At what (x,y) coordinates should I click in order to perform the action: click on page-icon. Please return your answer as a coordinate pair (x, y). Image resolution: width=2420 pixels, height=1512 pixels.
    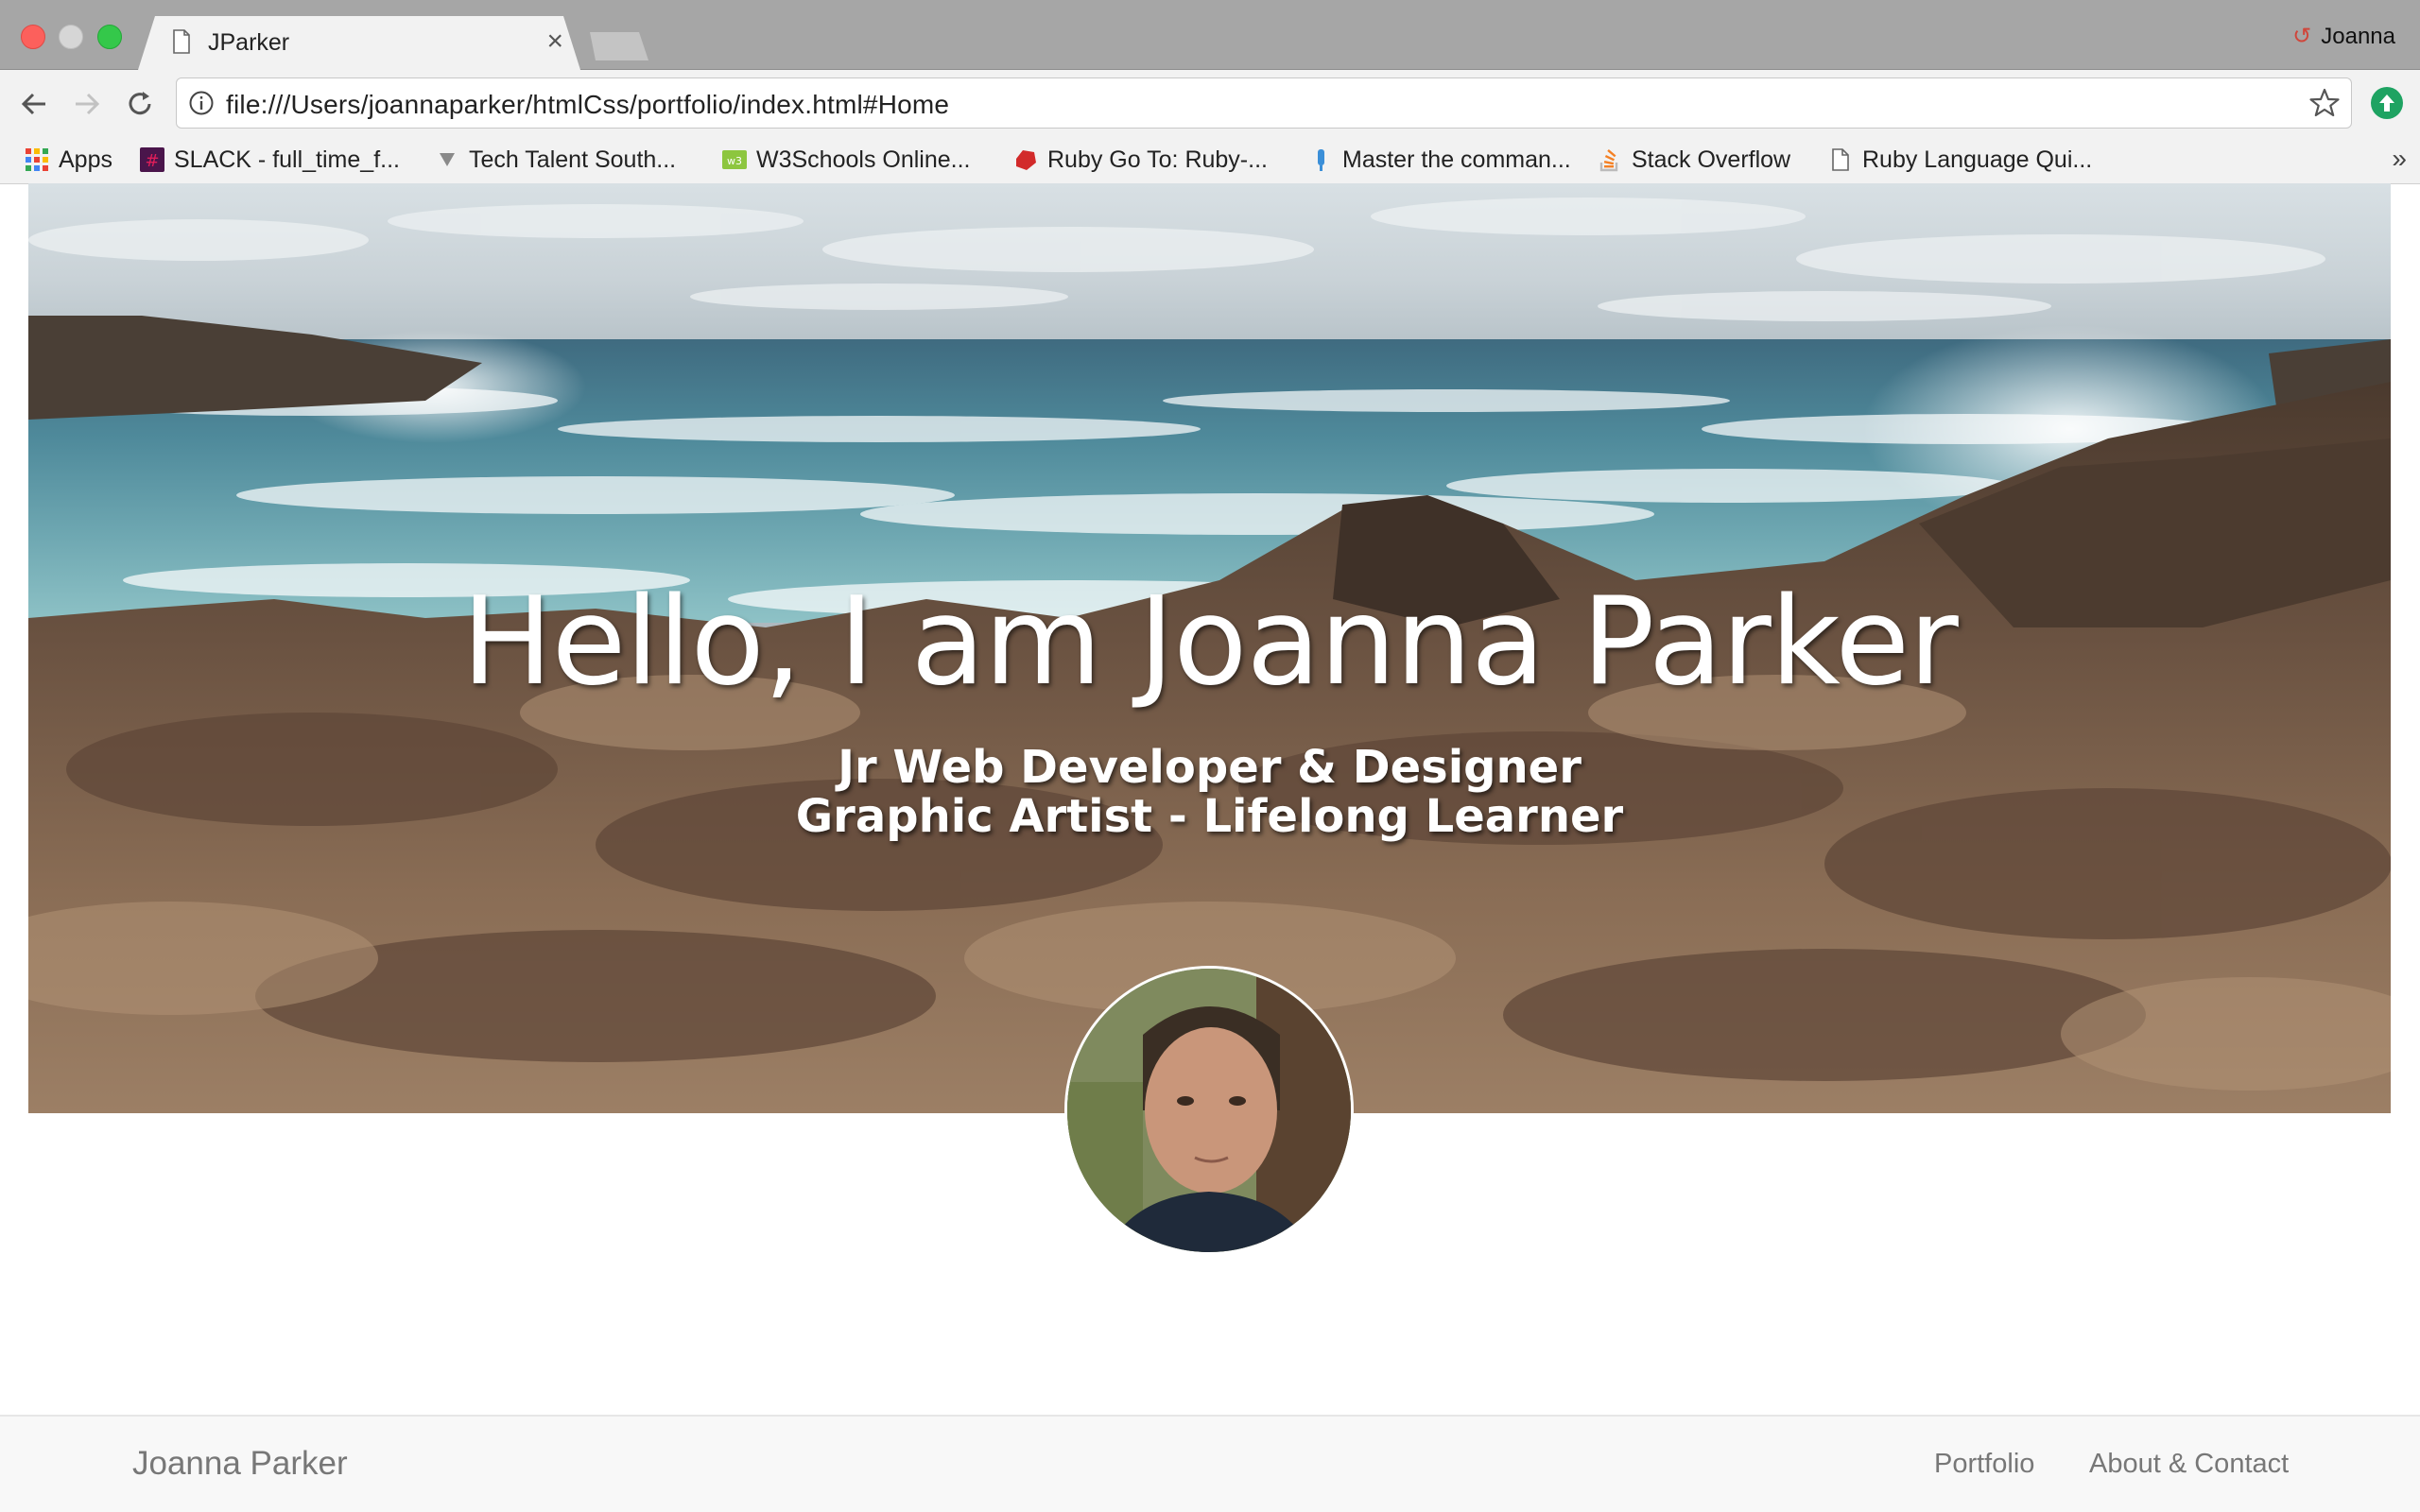
    Looking at the image, I should click on (1840, 159).